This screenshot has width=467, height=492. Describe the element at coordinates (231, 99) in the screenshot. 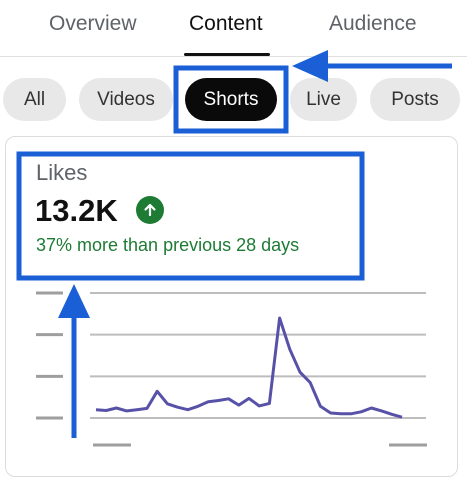

I see `annotation-box-shorts` at that location.